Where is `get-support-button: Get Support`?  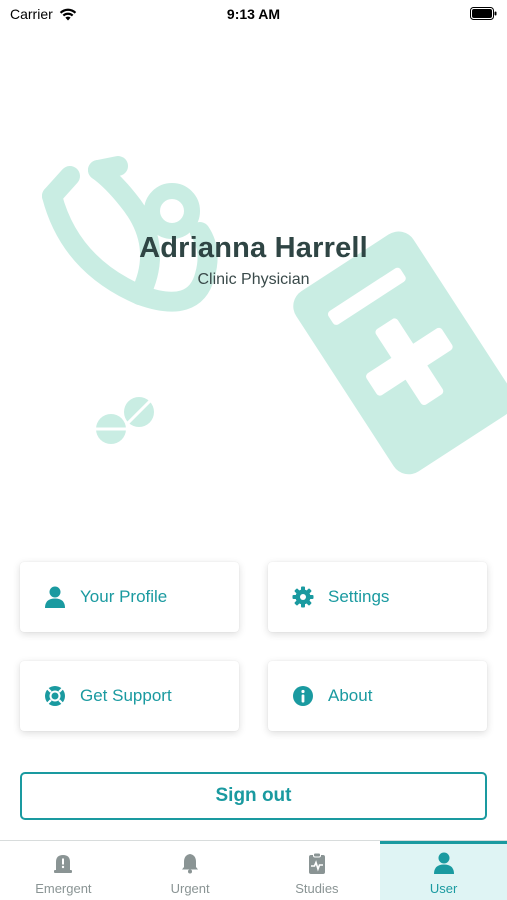
get-support-button: Get Support is located at coordinates (129, 696).